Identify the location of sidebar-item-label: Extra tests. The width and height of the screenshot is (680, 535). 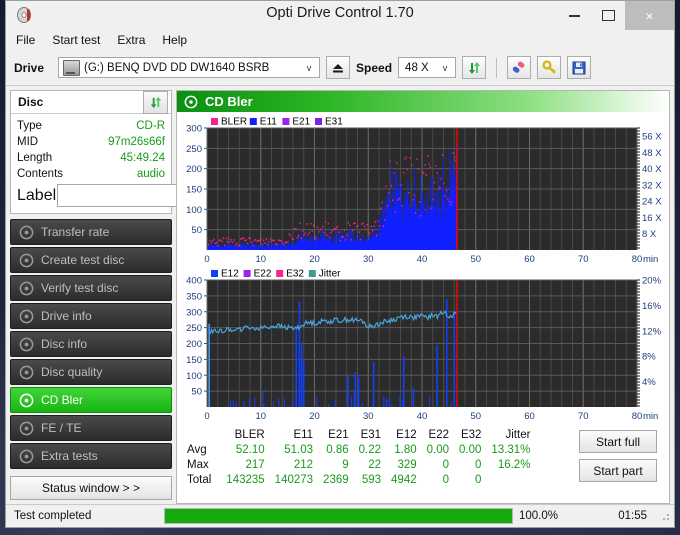
(69, 456).